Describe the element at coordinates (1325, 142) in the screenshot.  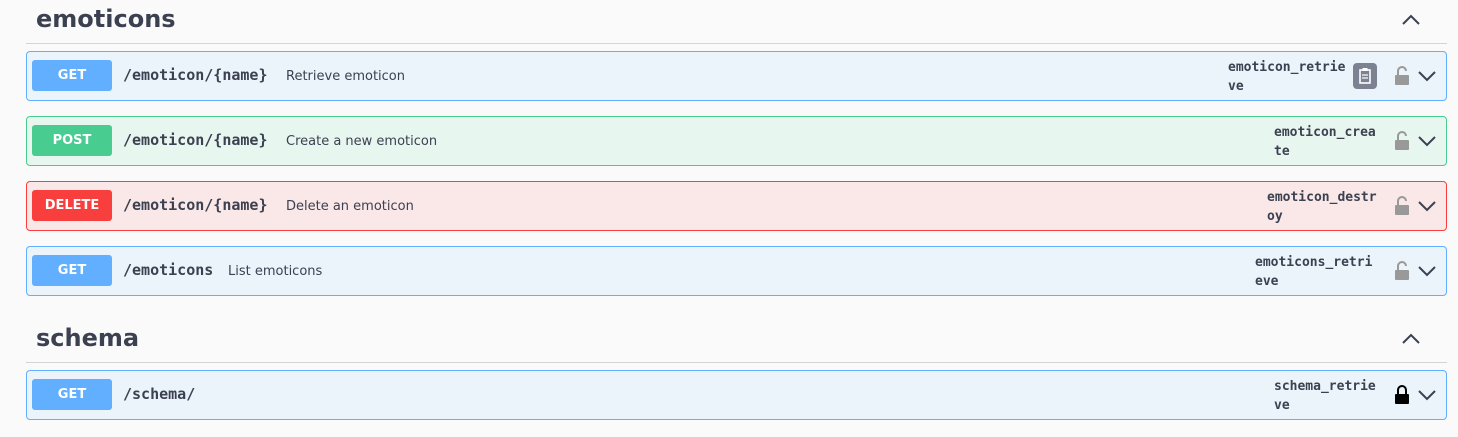
I see `operation-id: emoticon_create` at that location.